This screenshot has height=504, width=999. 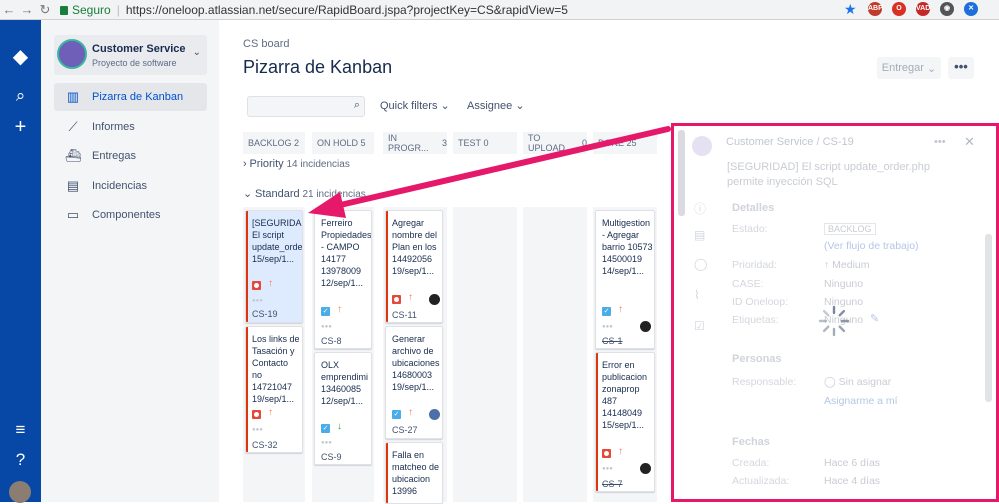 I want to click on description-icon: ▤, so click(x=699, y=235).